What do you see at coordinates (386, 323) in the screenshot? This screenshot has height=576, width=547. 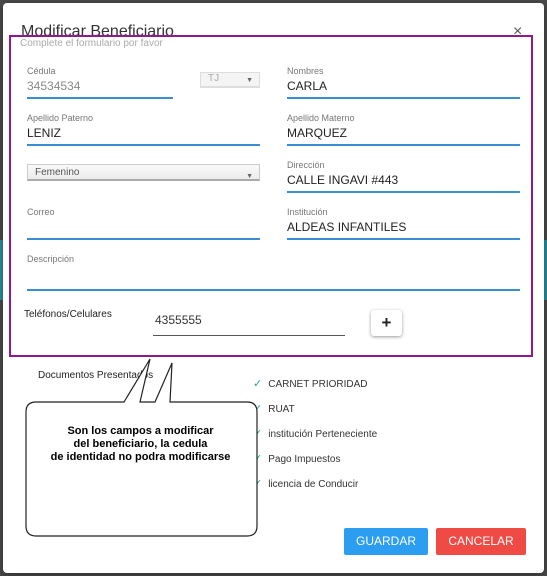 I see `add-phone-button: +` at bounding box center [386, 323].